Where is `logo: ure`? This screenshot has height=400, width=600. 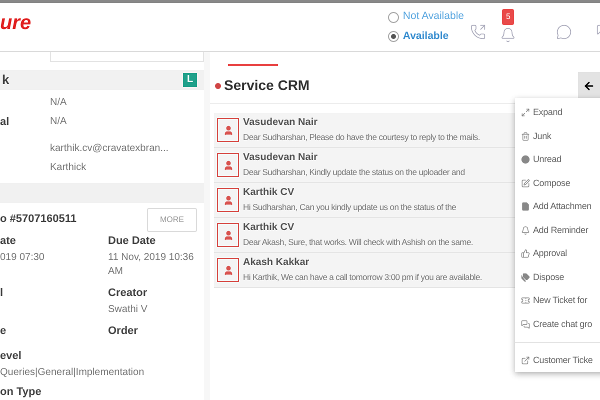
logo: ure is located at coordinates (16, 23).